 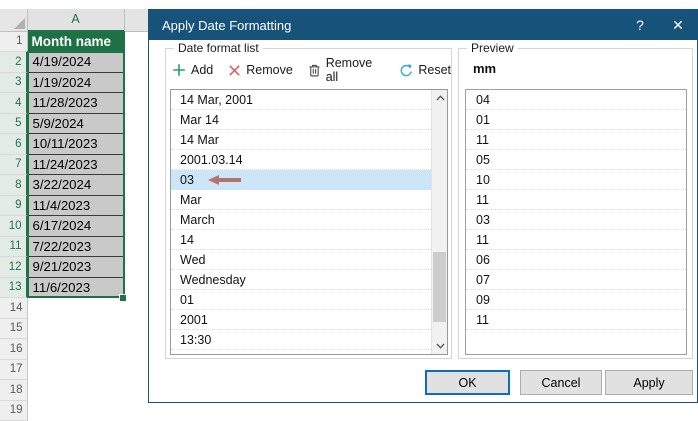 What do you see at coordinates (301, 340) in the screenshot?
I see `format-list-item: 13:30` at bounding box center [301, 340].